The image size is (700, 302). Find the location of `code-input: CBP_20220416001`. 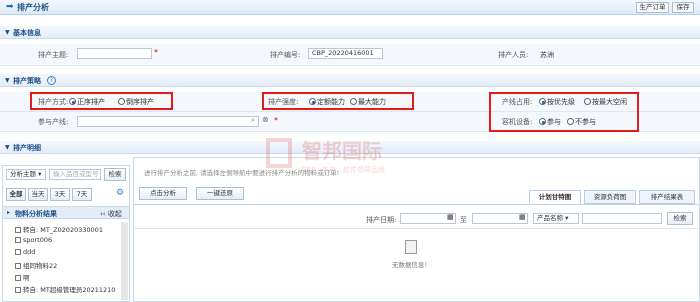

code-input: CBP_20220416001 is located at coordinates (345, 53).